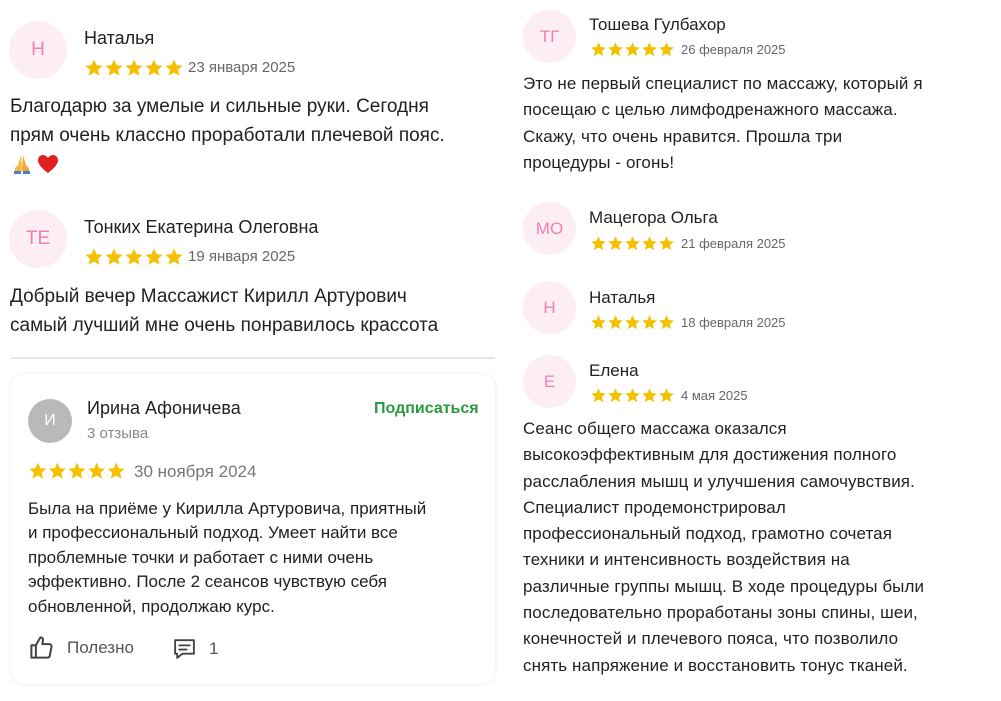 The width and height of the screenshot is (1001, 701). Describe the element at coordinates (195, 471) in the screenshot. I see `review-date: 30 ноября 2024` at that location.